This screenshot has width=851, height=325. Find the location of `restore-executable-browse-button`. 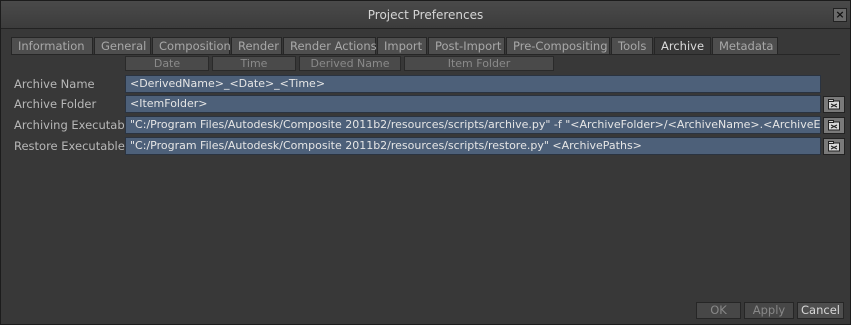

restore-executable-browse-button is located at coordinates (834, 146).